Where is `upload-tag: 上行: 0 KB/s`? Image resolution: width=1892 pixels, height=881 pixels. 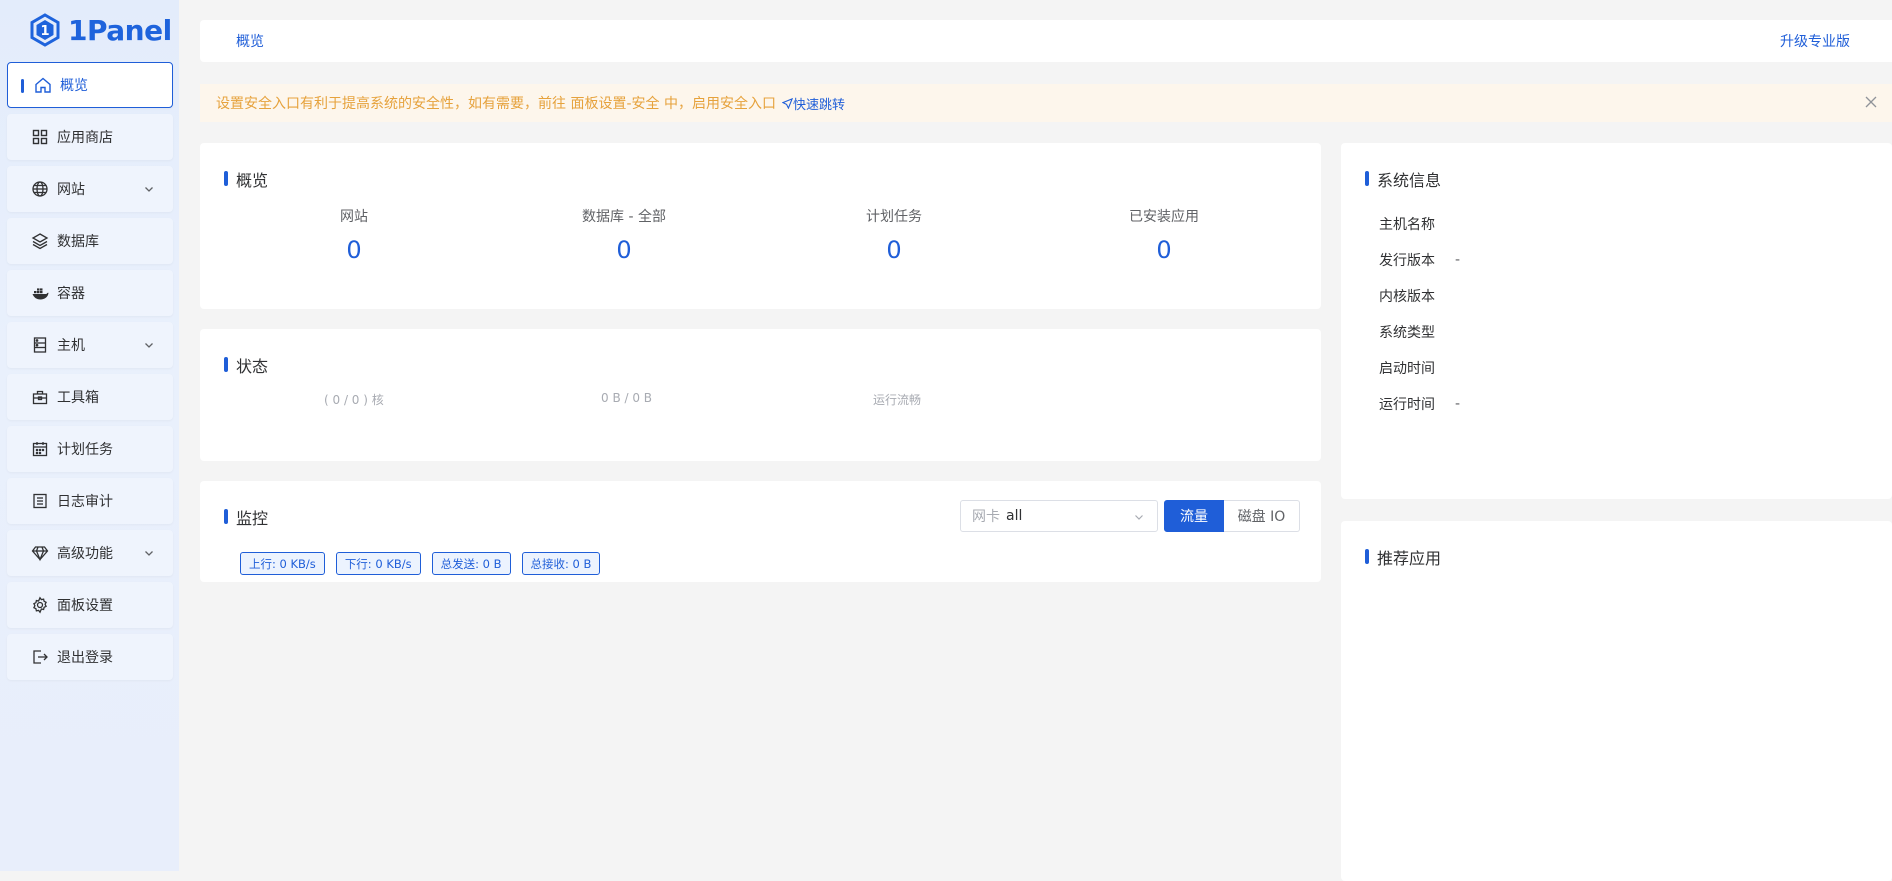 upload-tag: 上行: 0 KB/s is located at coordinates (282, 563).